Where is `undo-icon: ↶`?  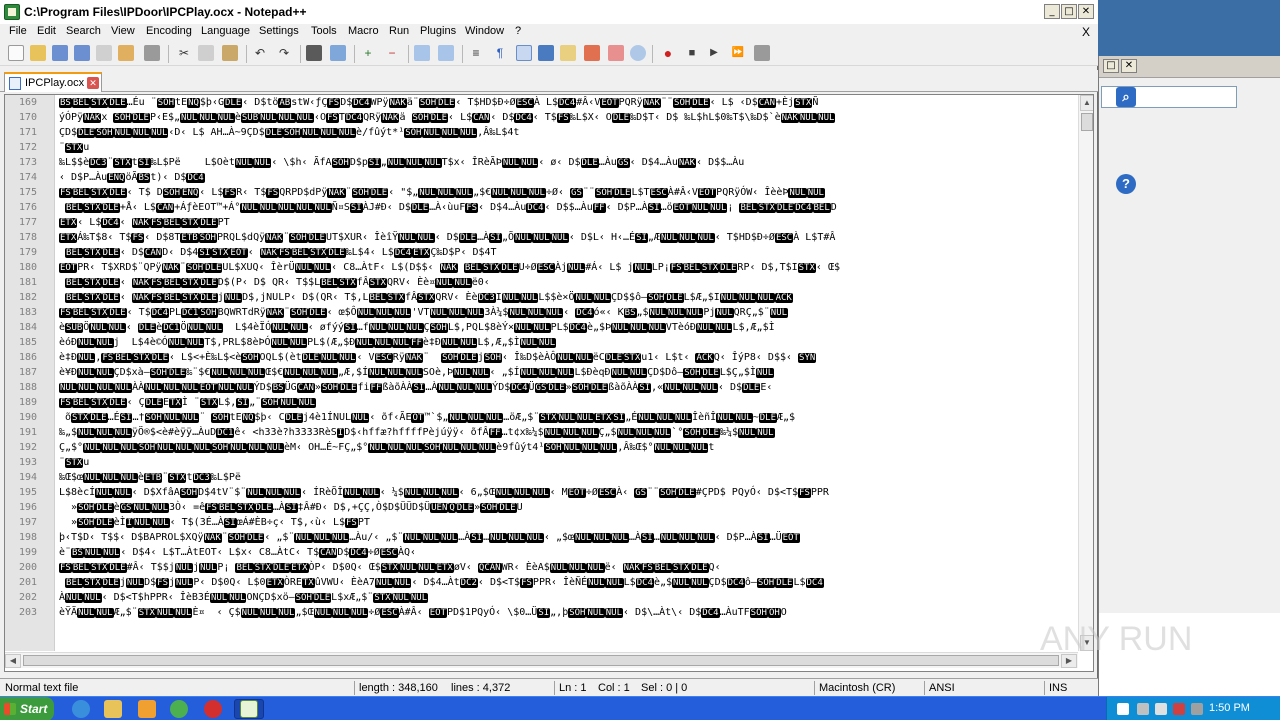
undo-icon: ↶ is located at coordinates (260, 53).